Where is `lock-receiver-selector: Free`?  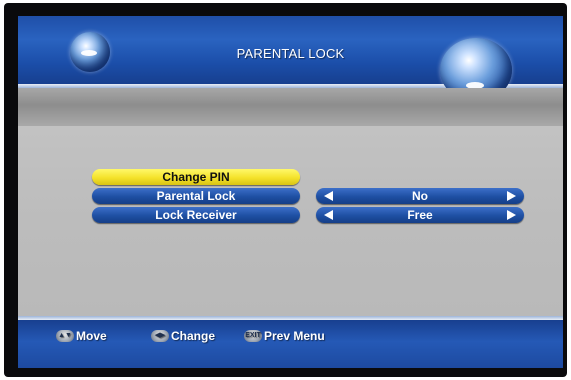
lock-receiver-selector: Free is located at coordinates (420, 215).